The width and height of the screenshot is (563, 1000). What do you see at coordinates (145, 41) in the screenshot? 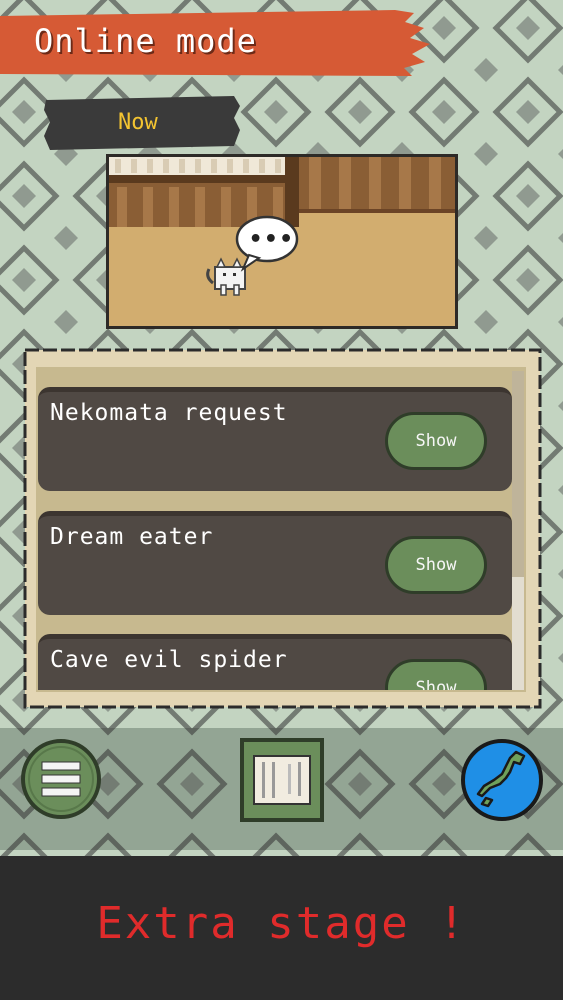
I see `page-title: Online mode` at bounding box center [145, 41].